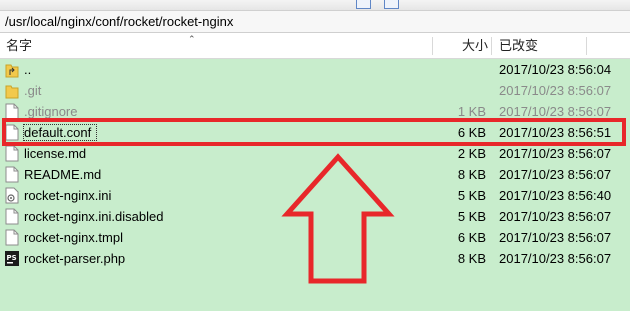 This screenshot has width=630, height=311. I want to click on file-modified: 2017/10/23 8:56:04, so click(555, 69).